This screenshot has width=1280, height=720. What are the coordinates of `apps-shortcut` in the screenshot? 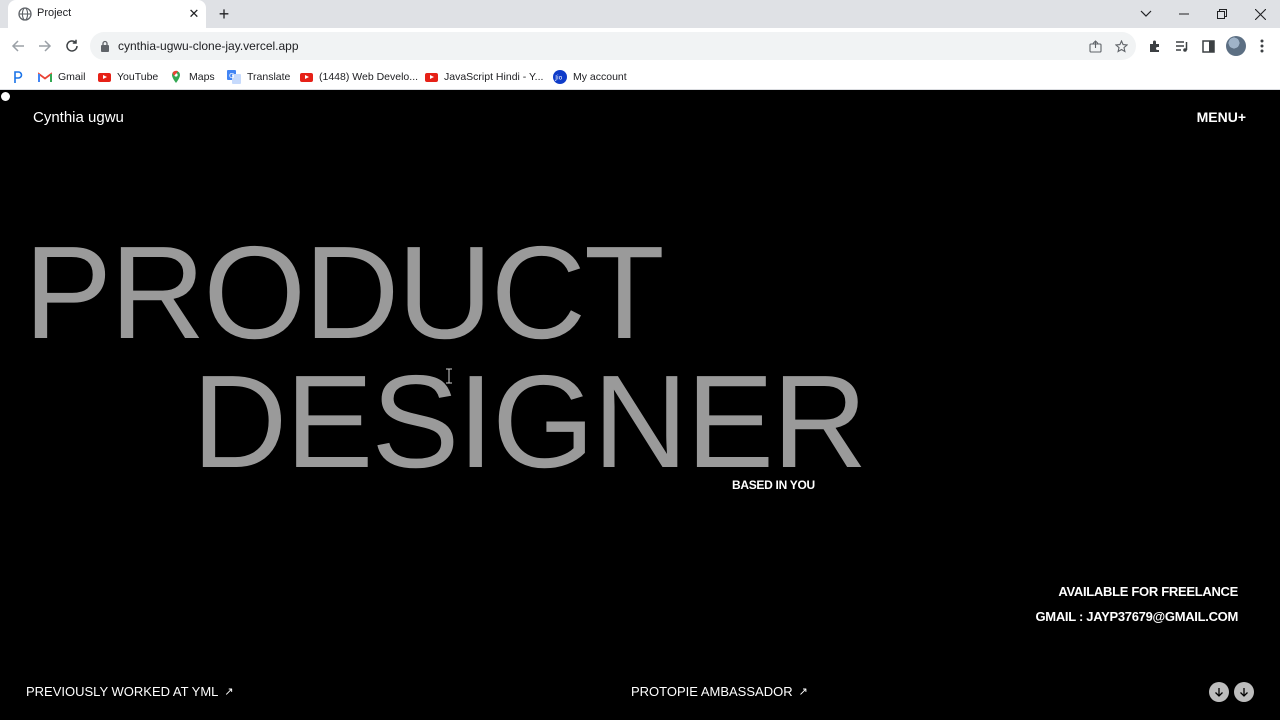 It's located at (21, 77).